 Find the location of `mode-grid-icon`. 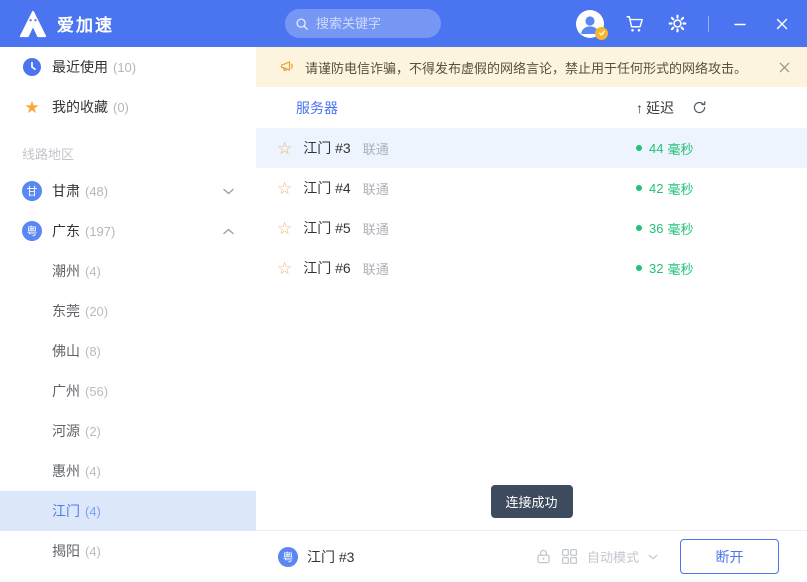

mode-grid-icon is located at coordinates (569, 556).